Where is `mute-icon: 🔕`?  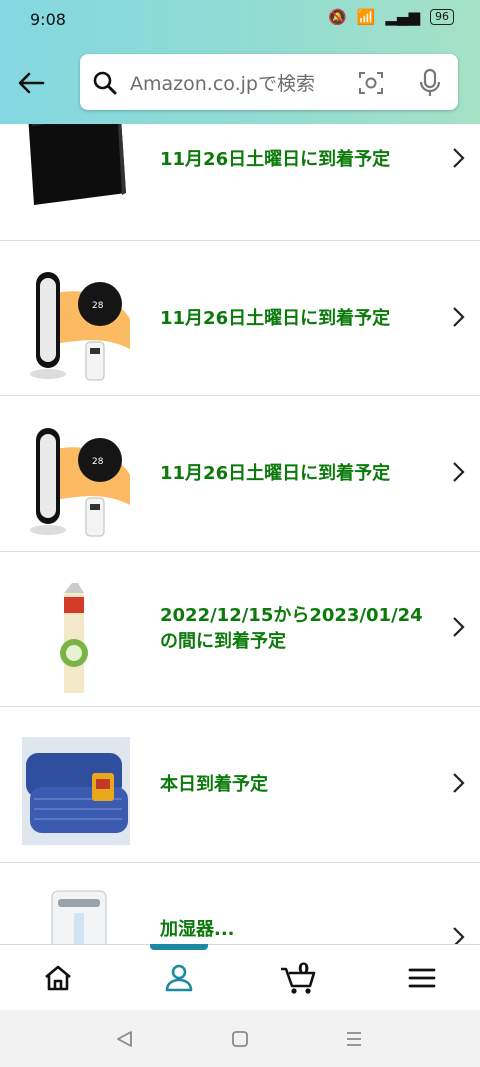 mute-icon: 🔕 is located at coordinates (337, 17).